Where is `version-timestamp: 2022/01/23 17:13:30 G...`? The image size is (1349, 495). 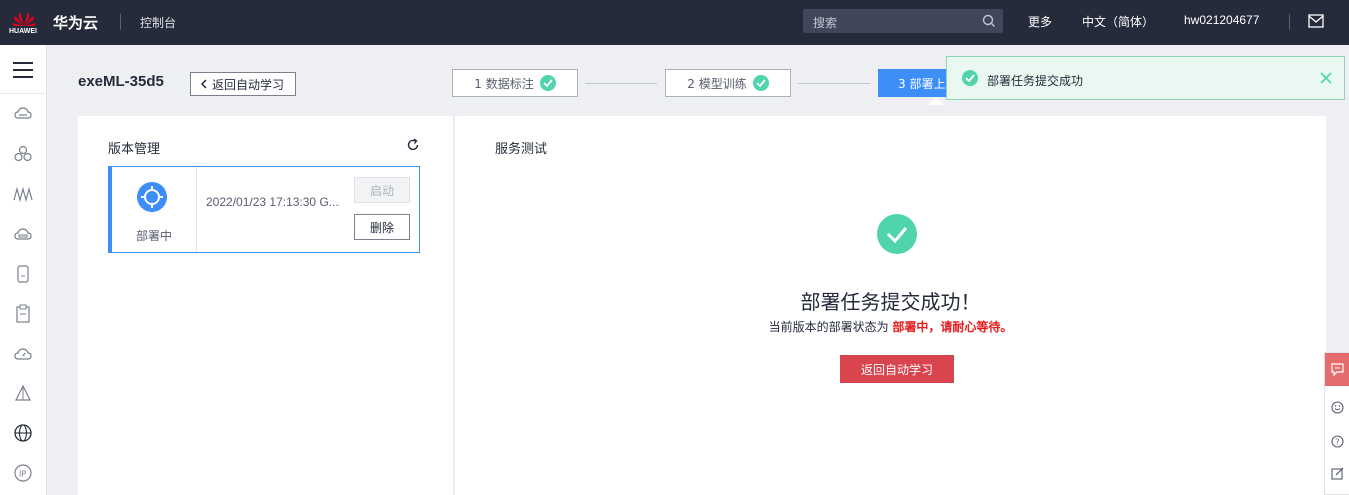 version-timestamp: 2022/01/23 17:13:30 G... is located at coordinates (272, 202).